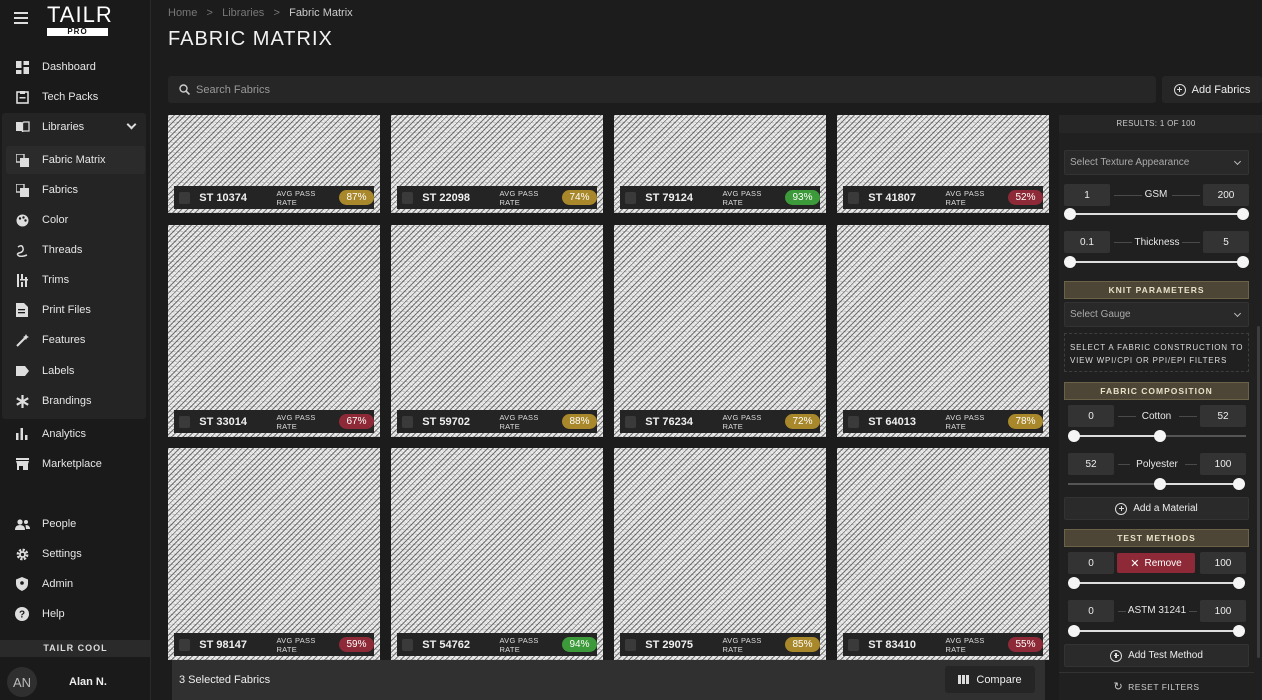 This screenshot has width=1262, height=700. What do you see at coordinates (182, 13) in the screenshot?
I see `breadcrumb-home: Home` at bounding box center [182, 13].